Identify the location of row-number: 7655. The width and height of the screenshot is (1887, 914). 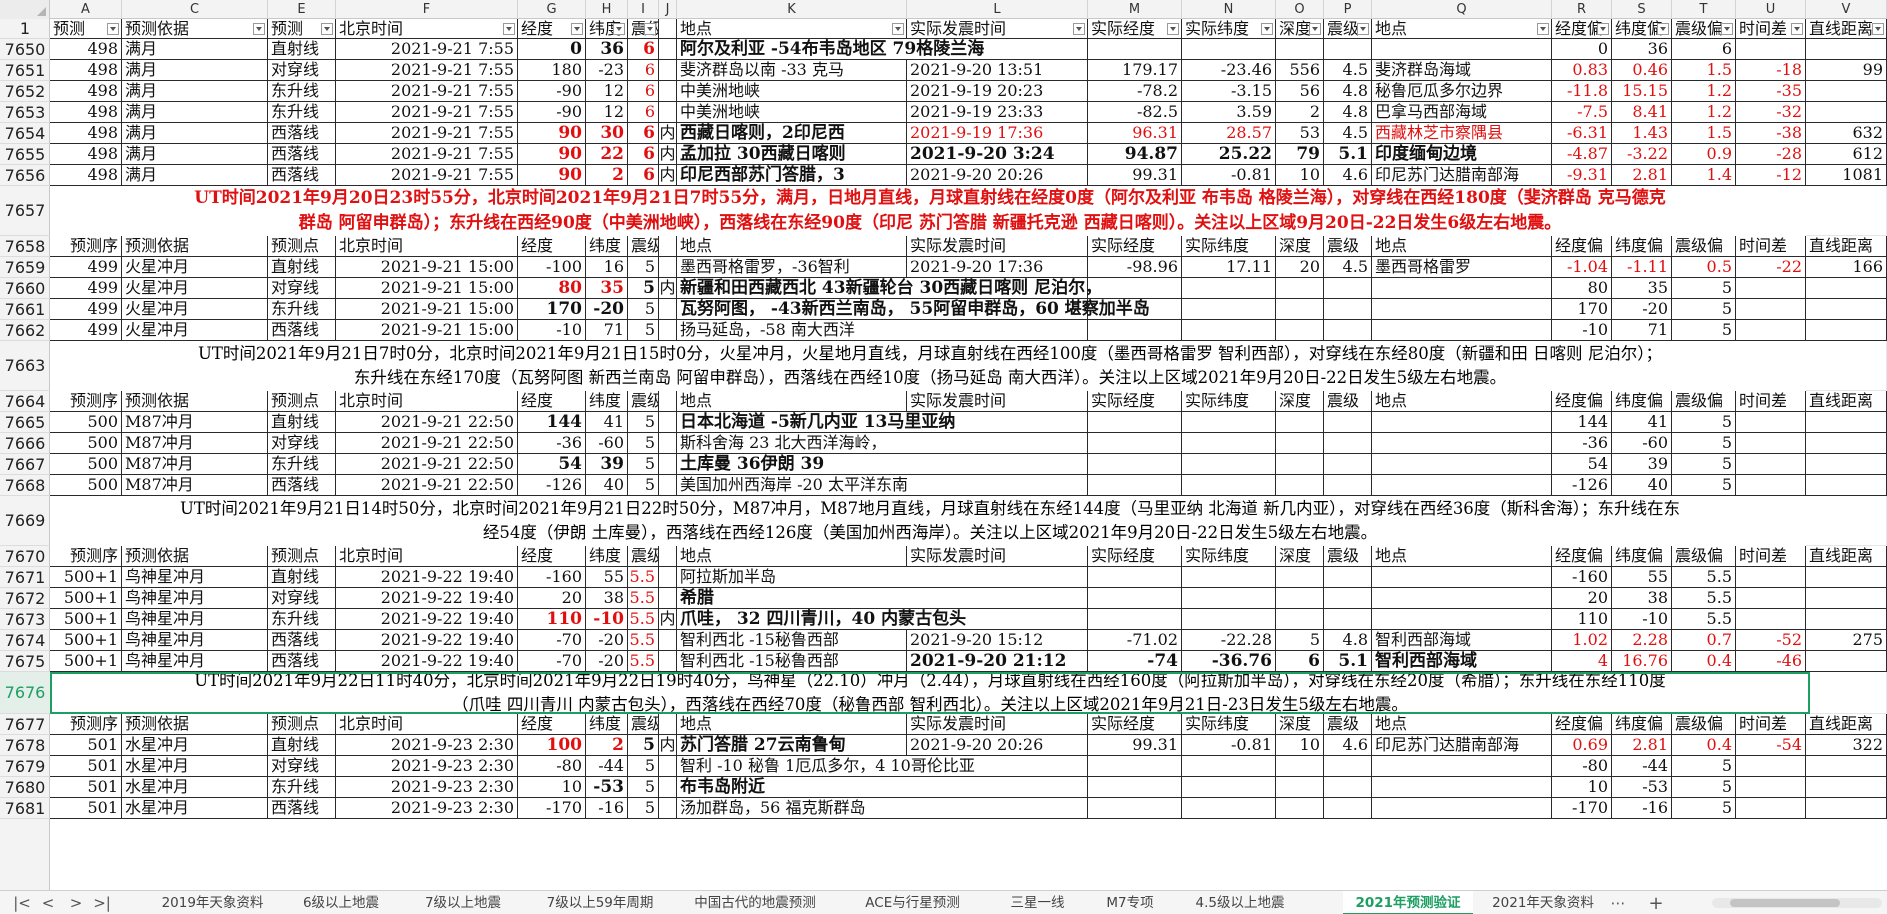
(25, 154).